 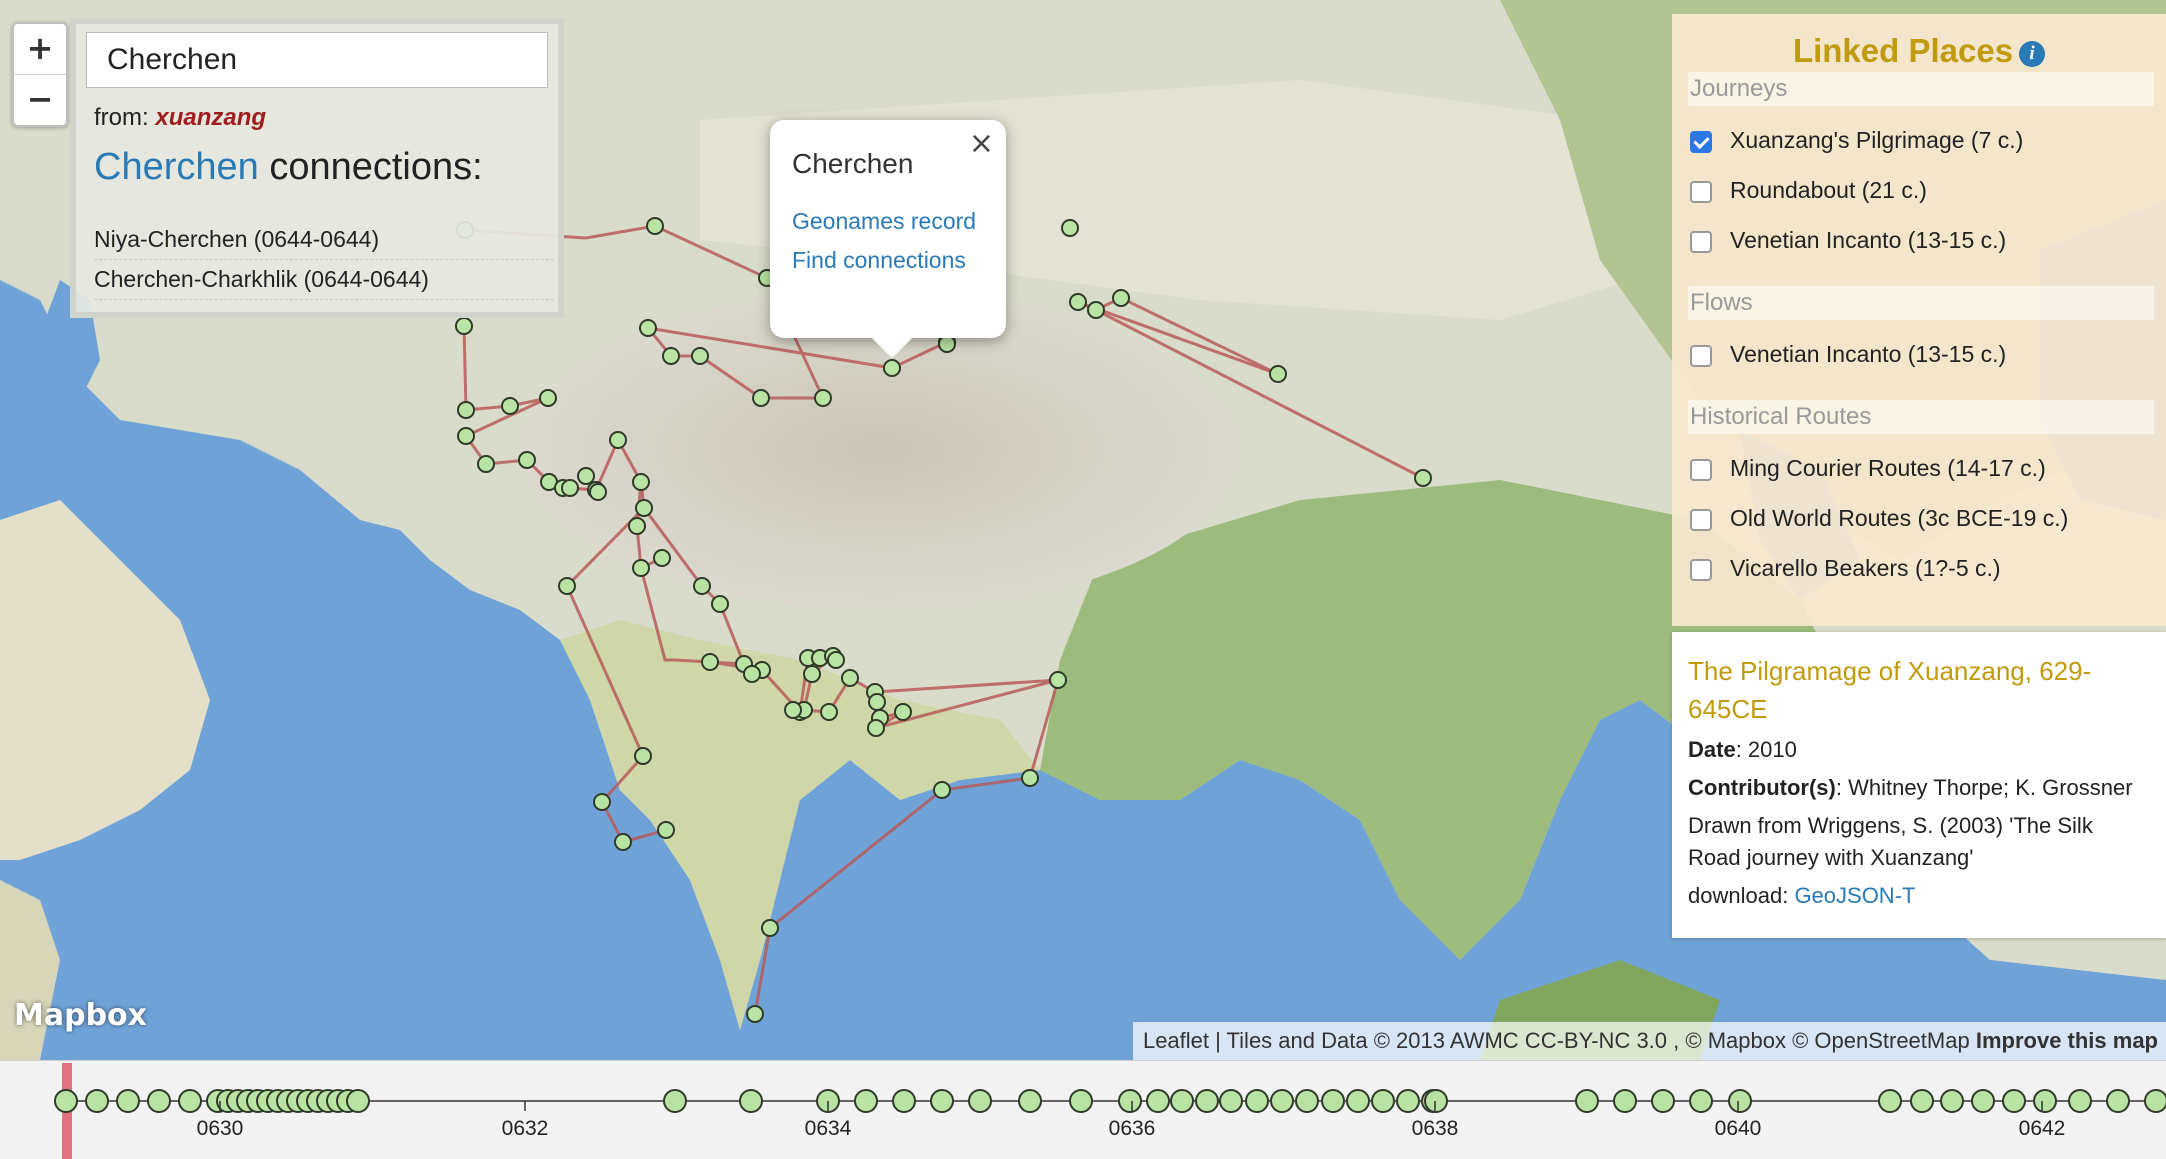 I want to click on layer-ming-courier: Ming Courier Routes (14-17 c.), so click(x=1868, y=468).